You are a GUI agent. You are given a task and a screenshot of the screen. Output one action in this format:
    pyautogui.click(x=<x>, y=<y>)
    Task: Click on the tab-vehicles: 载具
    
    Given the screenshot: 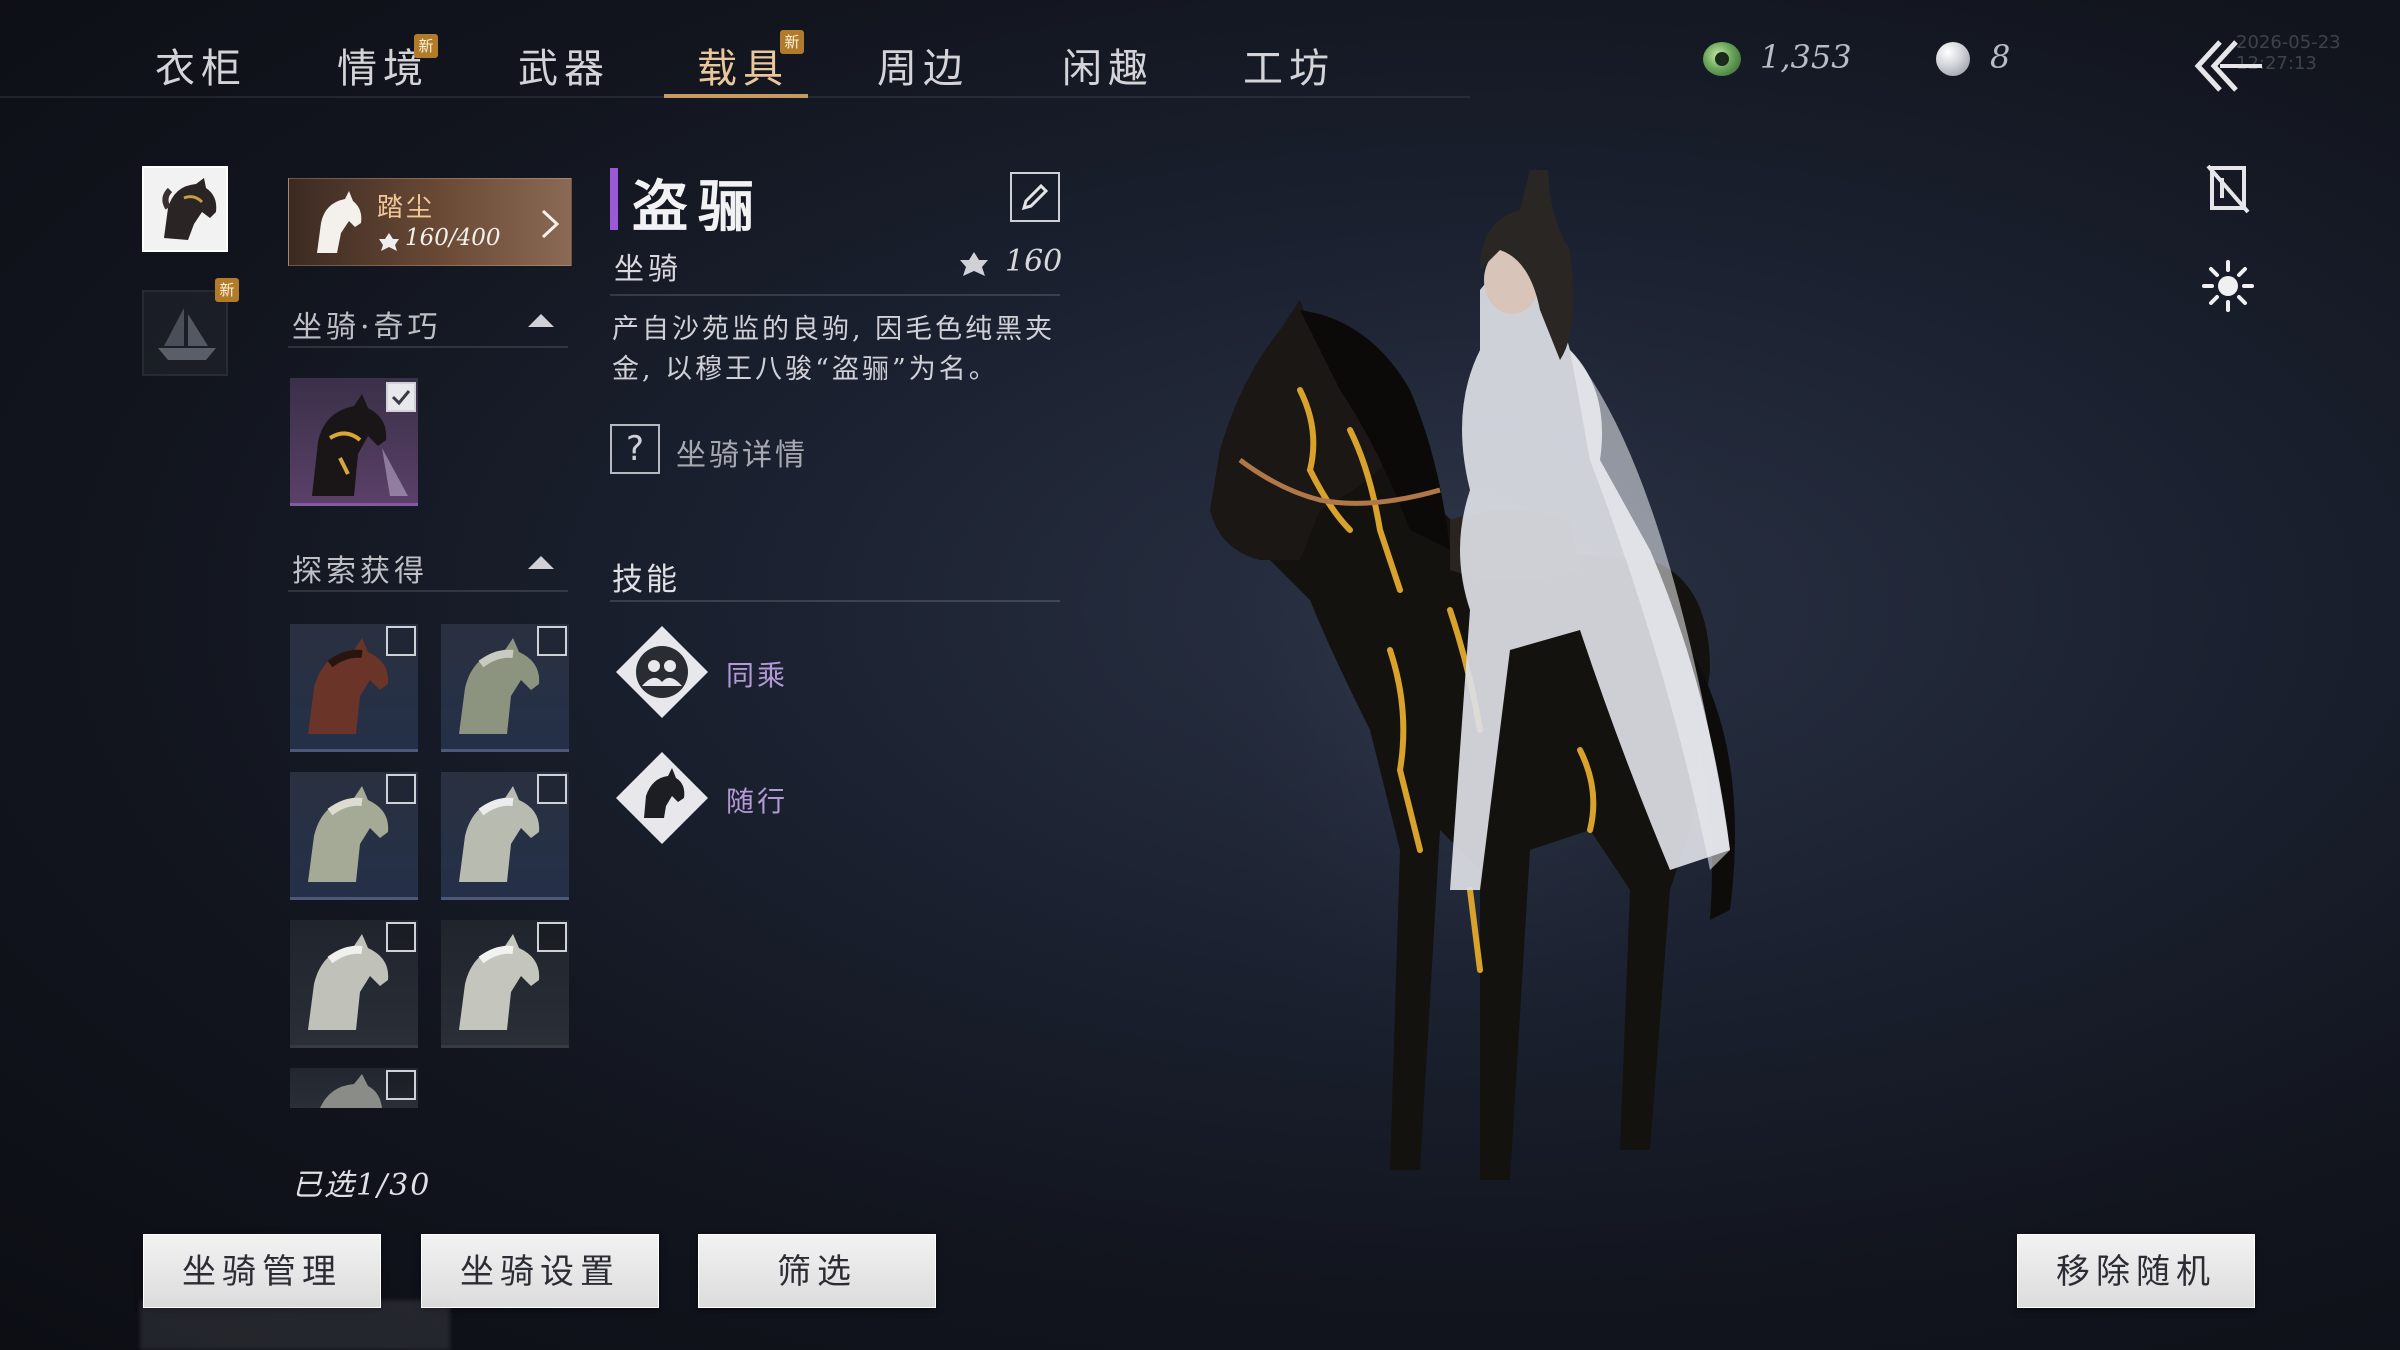 What is the action you would take?
    pyautogui.click(x=743, y=65)
    